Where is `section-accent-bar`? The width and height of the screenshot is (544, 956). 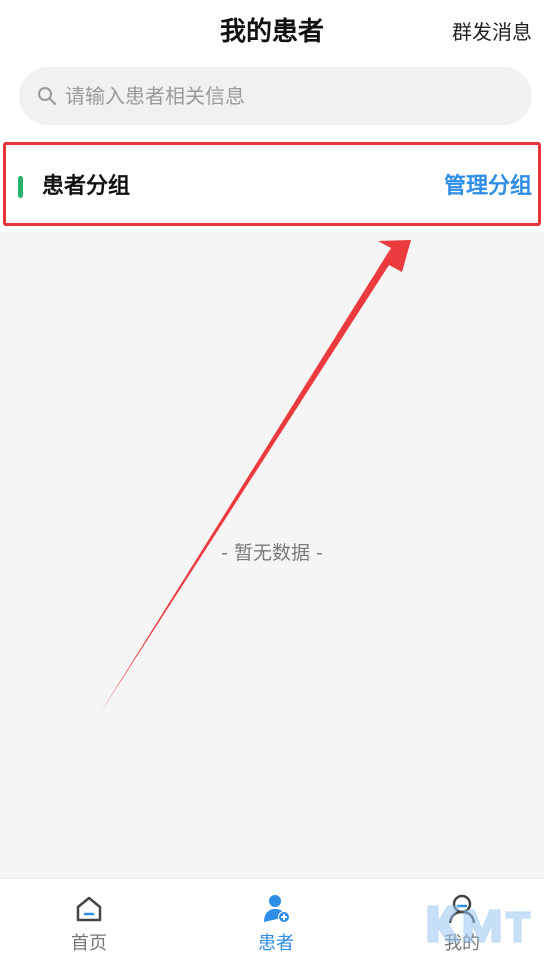 section-accent-bar is located at coordinates (20, 187).